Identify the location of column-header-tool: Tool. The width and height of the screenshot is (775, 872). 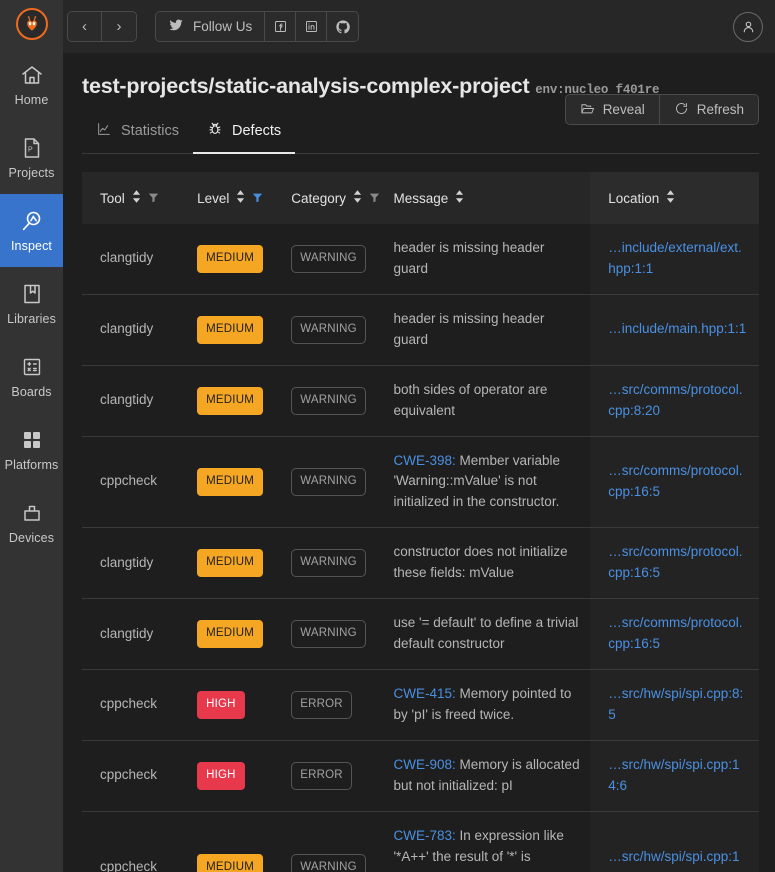
(131, 198).